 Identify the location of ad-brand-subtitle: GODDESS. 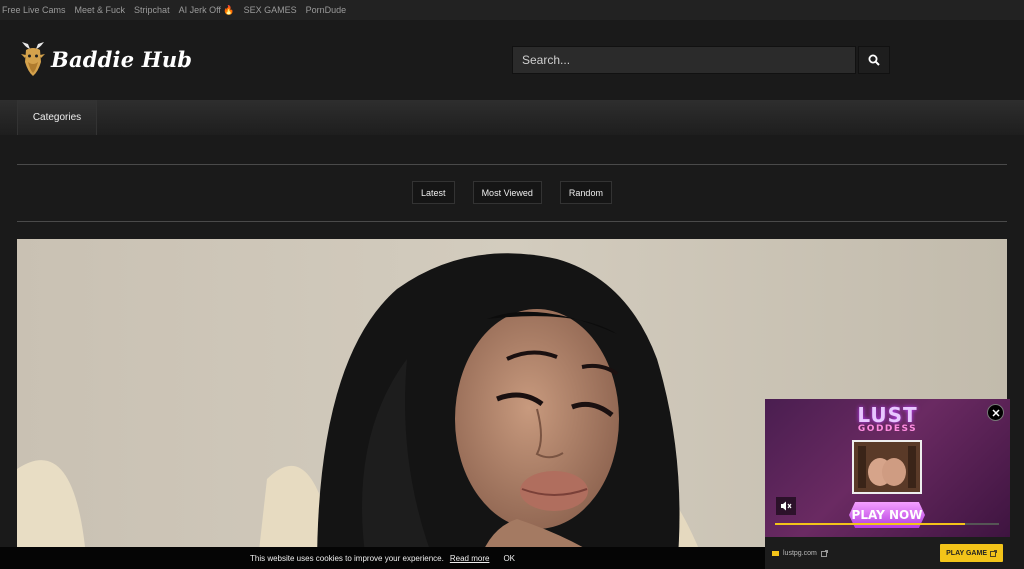
(887, 429).